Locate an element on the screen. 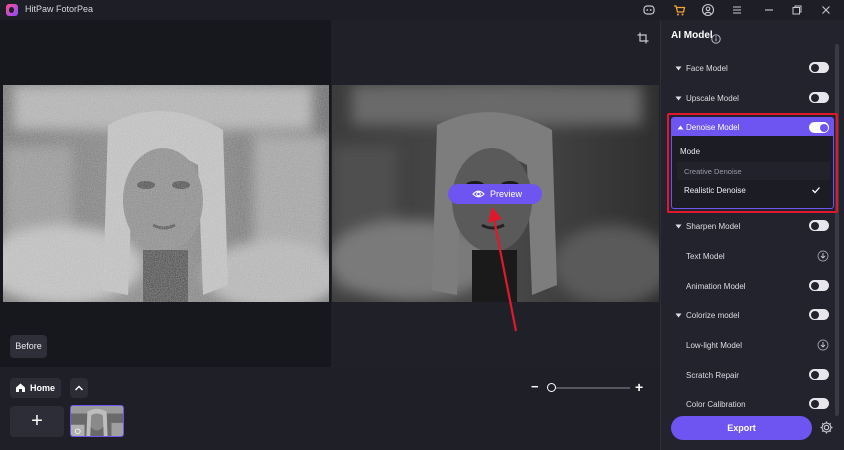  animation-model-toggle is located at coordinates (819, 285).